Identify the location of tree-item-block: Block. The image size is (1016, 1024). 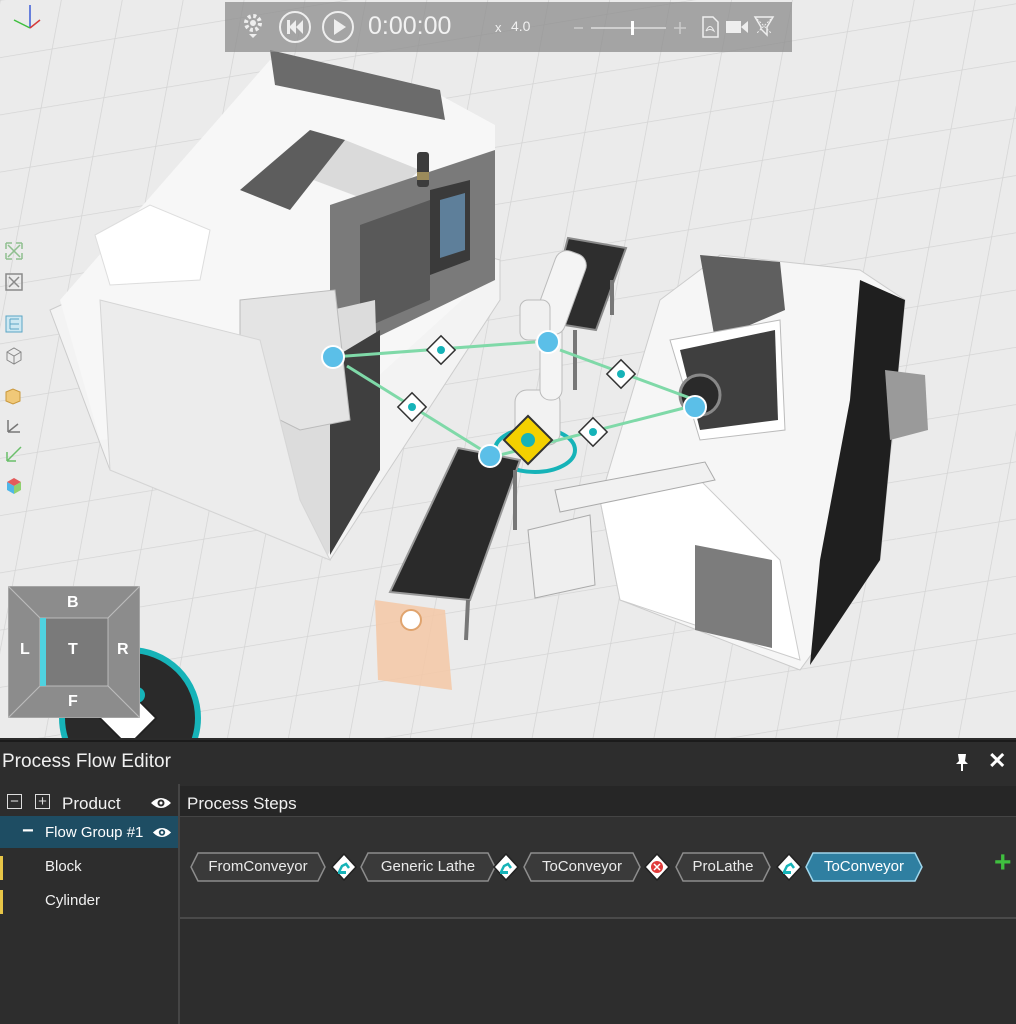
(89, 867).